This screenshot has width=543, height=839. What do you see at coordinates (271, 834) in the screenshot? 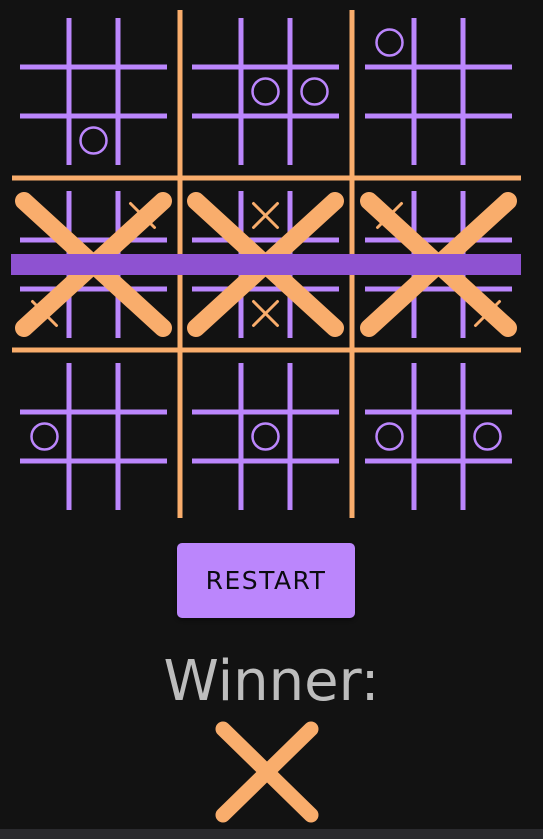
I see `bottom-bar` at bounding box center [271, 834].